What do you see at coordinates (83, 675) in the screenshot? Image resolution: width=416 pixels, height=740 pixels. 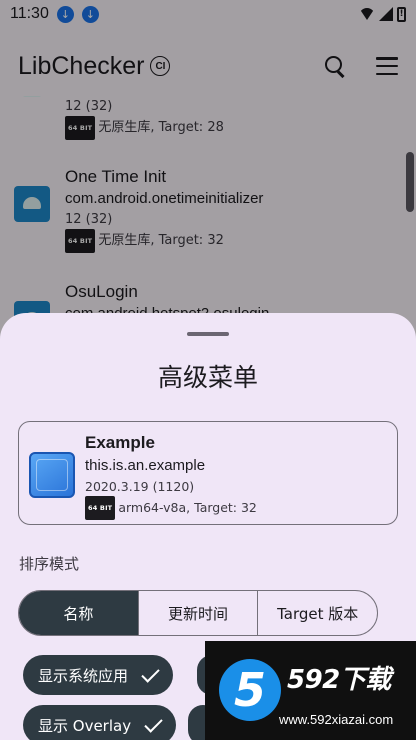 I see `chip-label: 显示系统应用` at bounding box center [83, 675].